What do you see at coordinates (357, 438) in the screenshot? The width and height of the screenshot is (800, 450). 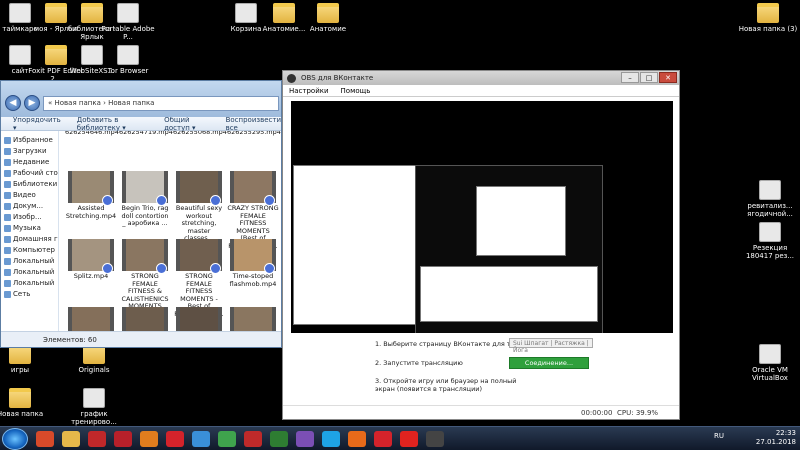 I see `firefox-icon` at bounding box center [357, 438].